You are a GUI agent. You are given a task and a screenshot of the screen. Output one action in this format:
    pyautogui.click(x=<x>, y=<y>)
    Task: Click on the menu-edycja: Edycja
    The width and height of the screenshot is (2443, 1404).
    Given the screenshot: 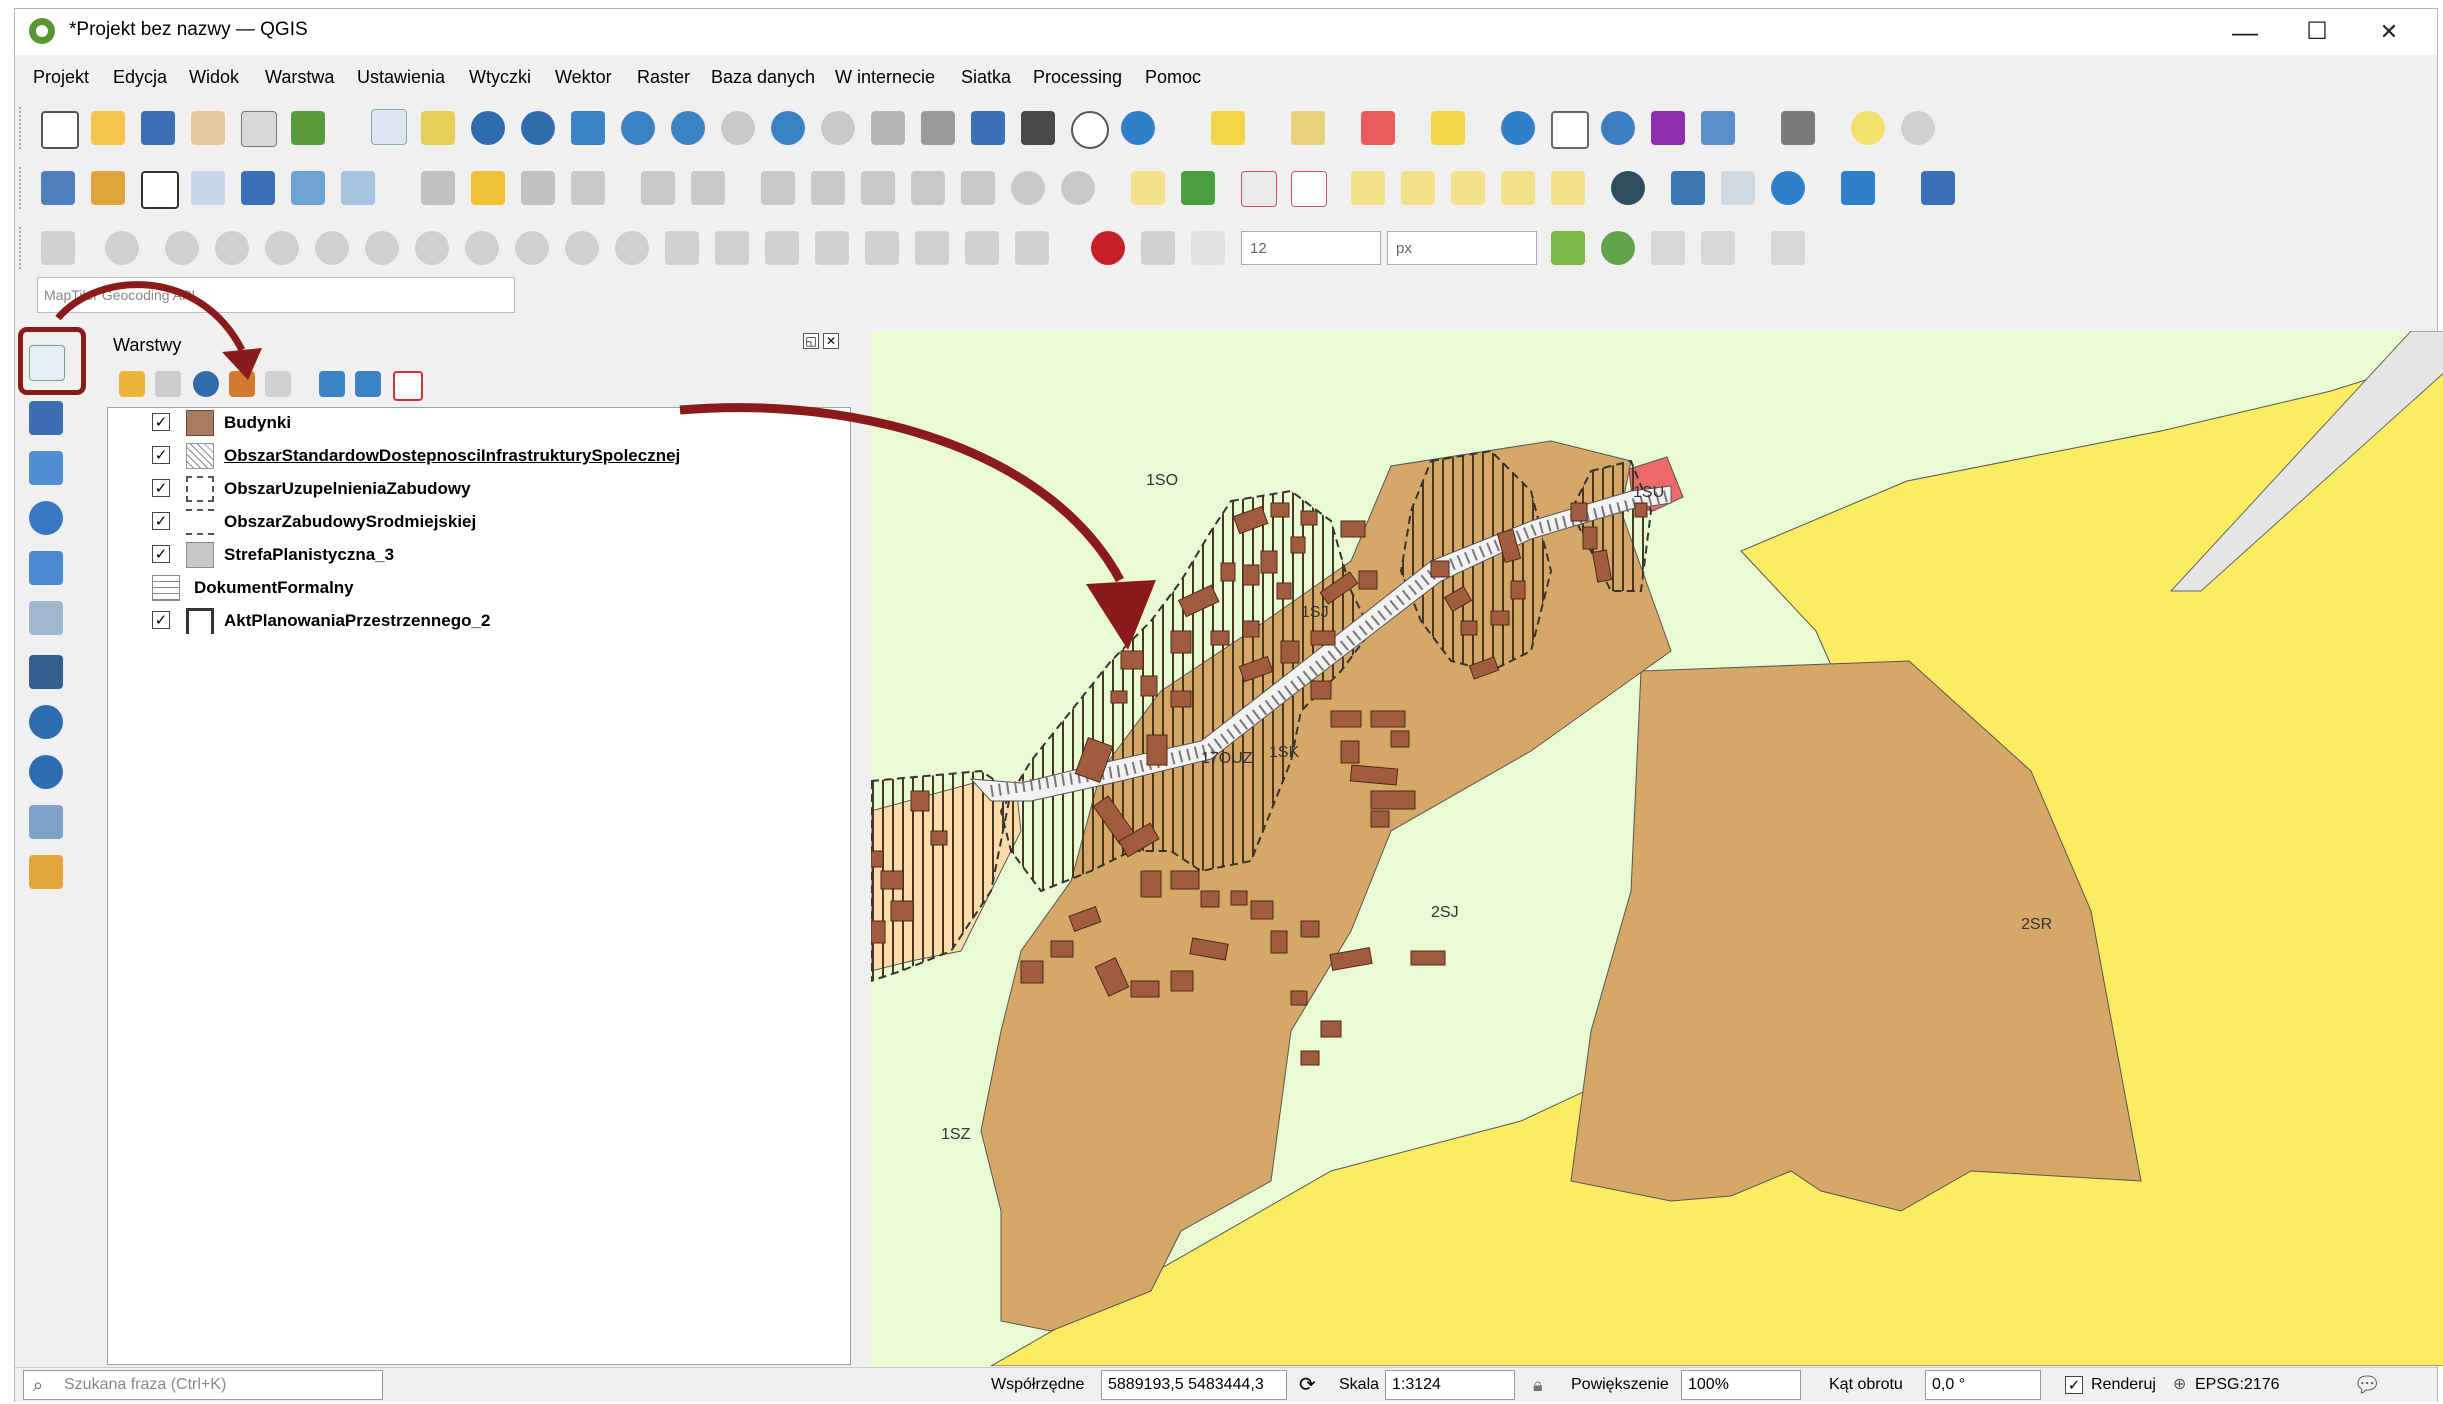 What is the action you would take?
    pyautogui.click(x=140, y=77)
    